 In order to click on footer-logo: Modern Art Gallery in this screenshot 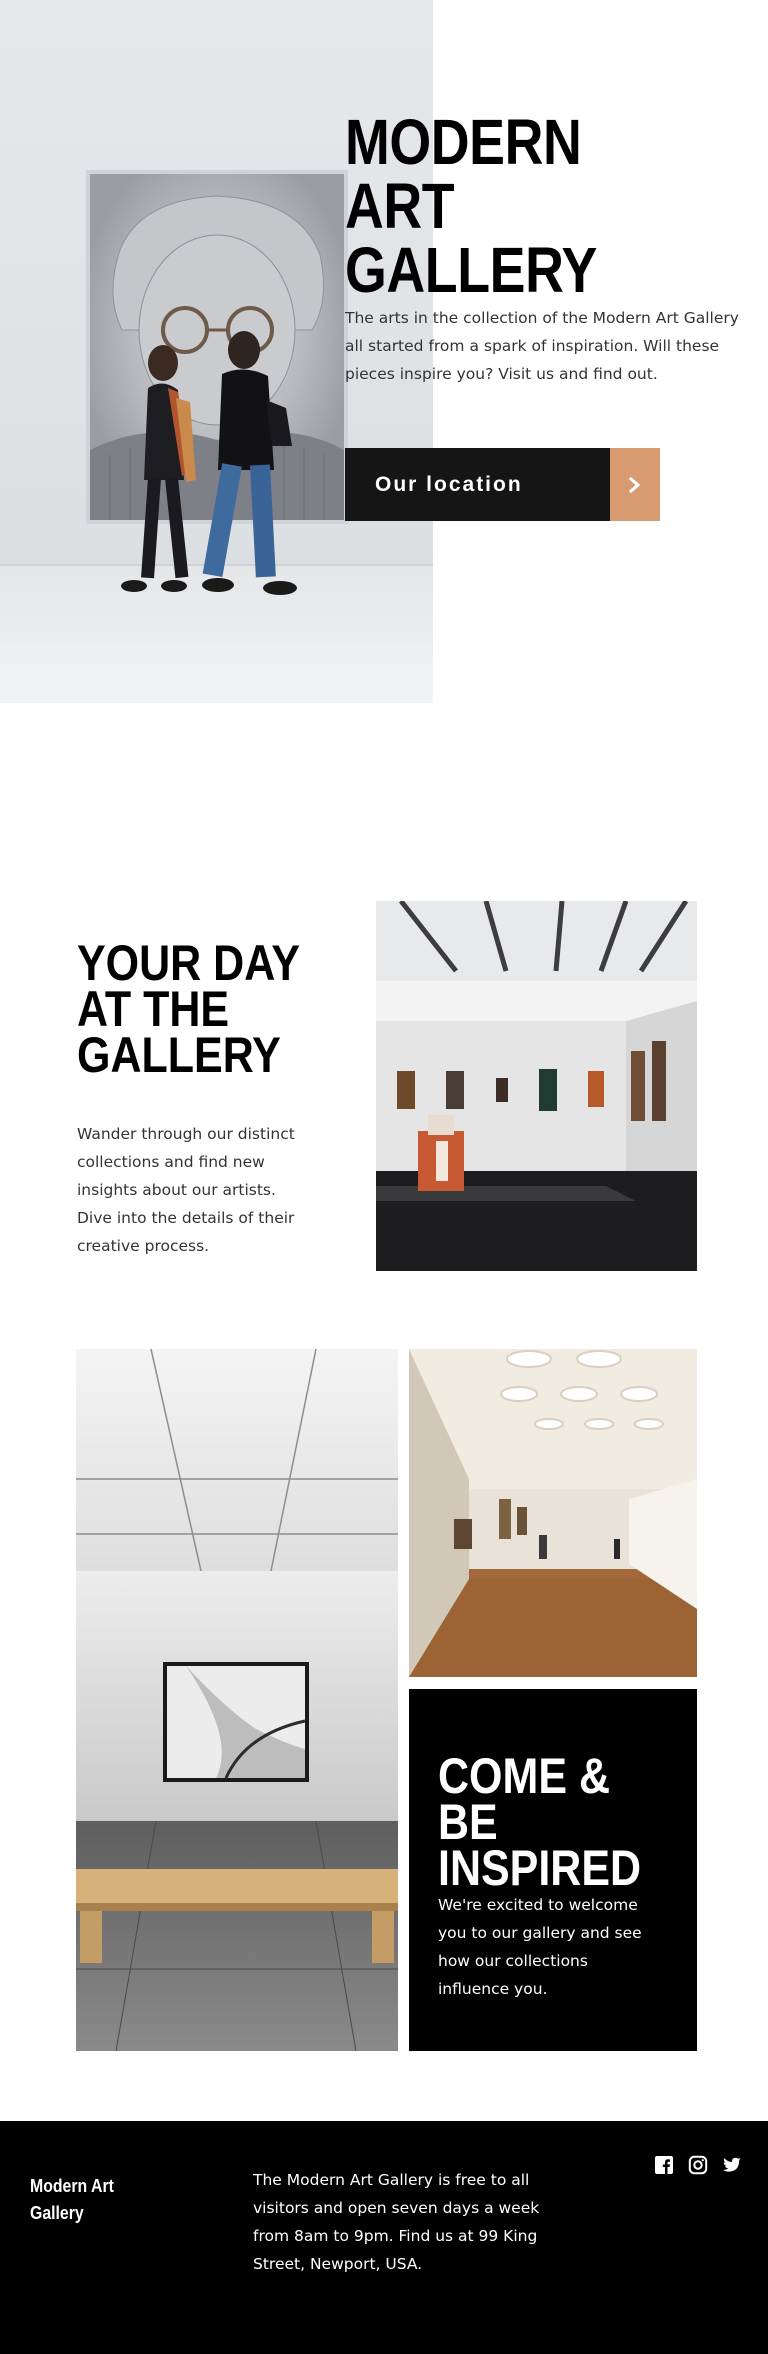, I will do `click(78, 2200)`.